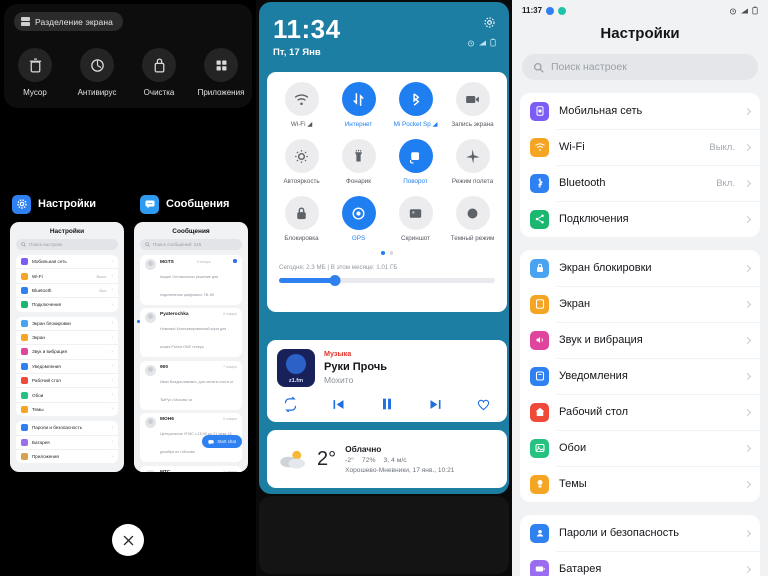 This screenshot has width=768, height=576. Describe the element at coordinates (67, 428) in the screenshot. I see `recents-settings-row: Пароли и безопасность ›` at that location.